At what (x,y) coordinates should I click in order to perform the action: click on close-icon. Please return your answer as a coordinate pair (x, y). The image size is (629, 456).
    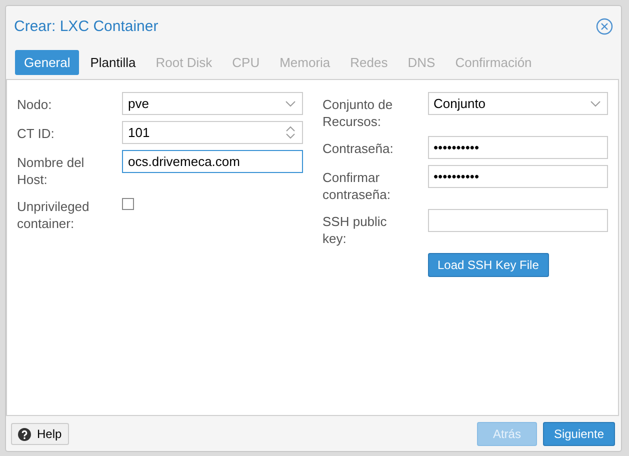
    Looking at the image, I should click on (604, 26).